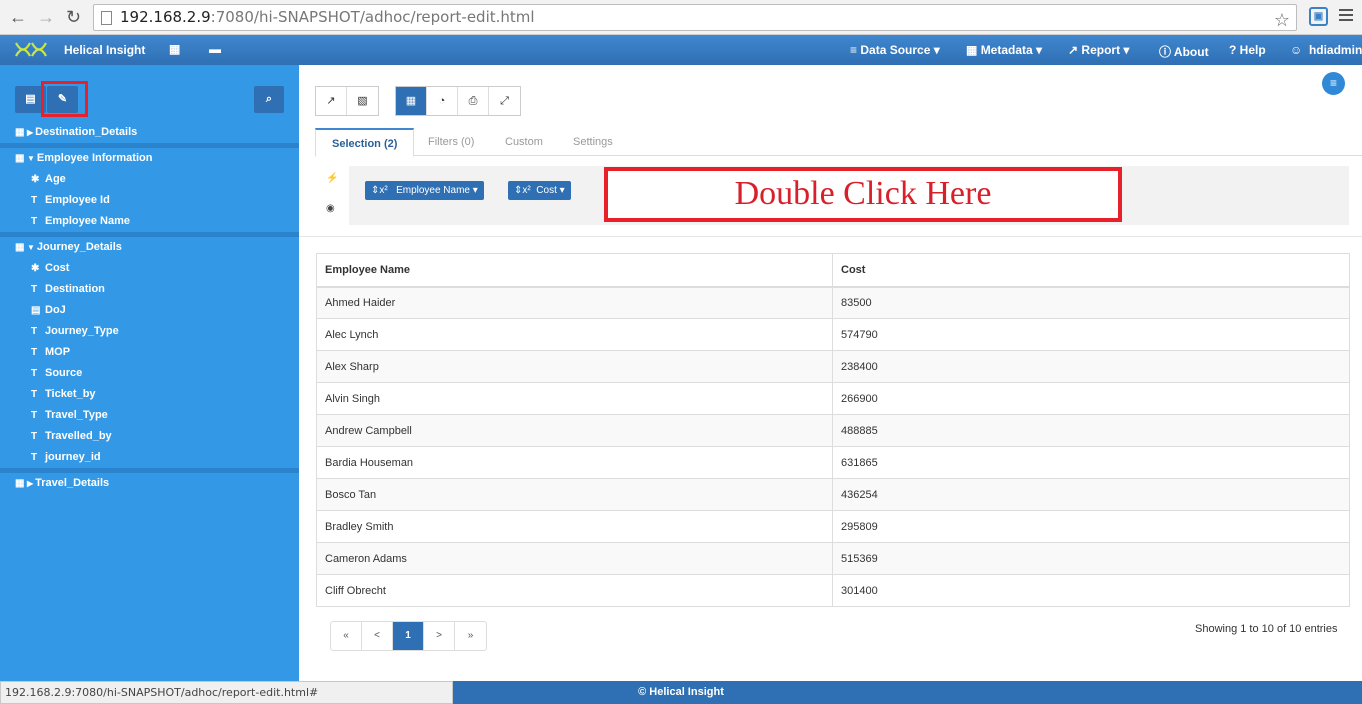  What do you see at coordinates (149, 352) in the screenshot?
I see `tree-field-node: T MOP` at bounding box center [149, 352].